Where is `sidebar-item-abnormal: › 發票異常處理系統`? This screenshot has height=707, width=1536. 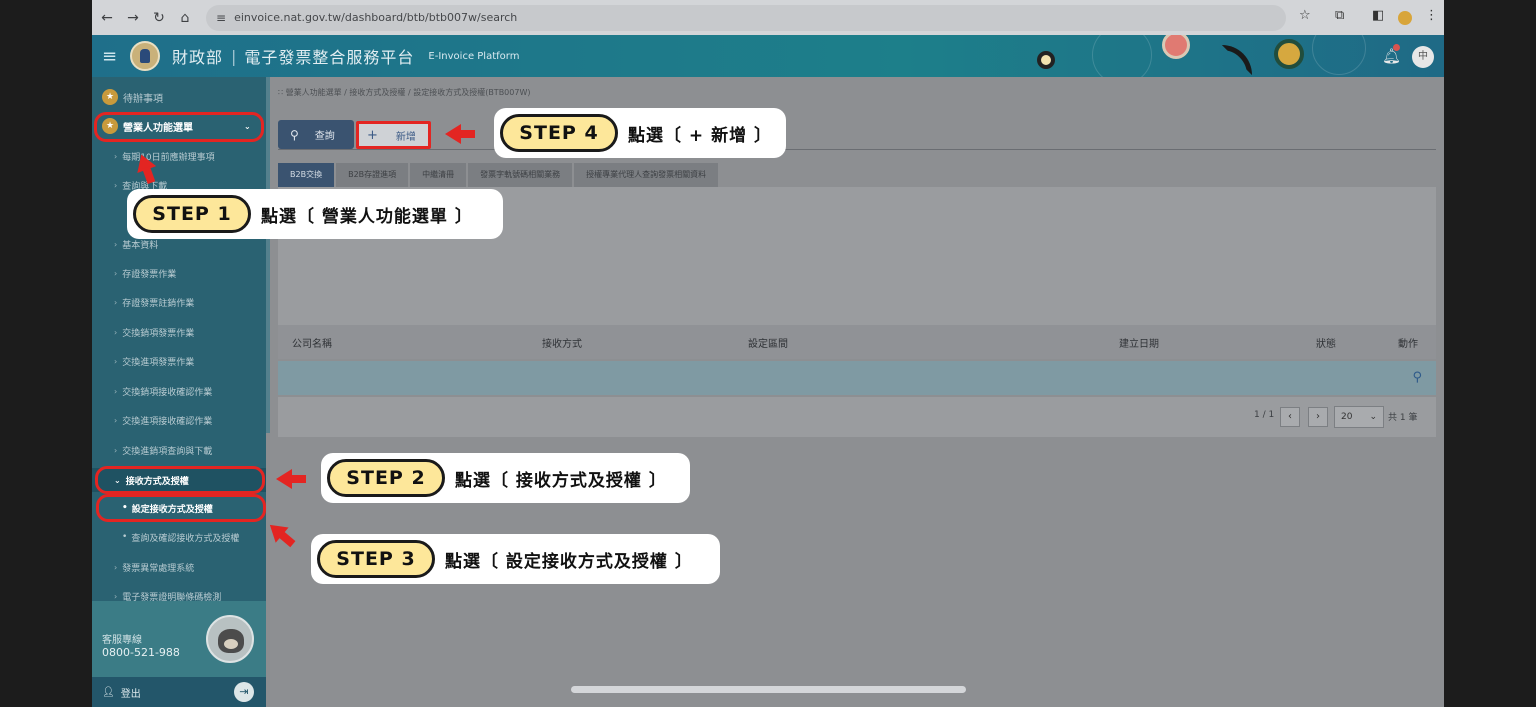
sidebar-item-abnormal: › 發票異常處理系統 is located at coordinates (179, 567).